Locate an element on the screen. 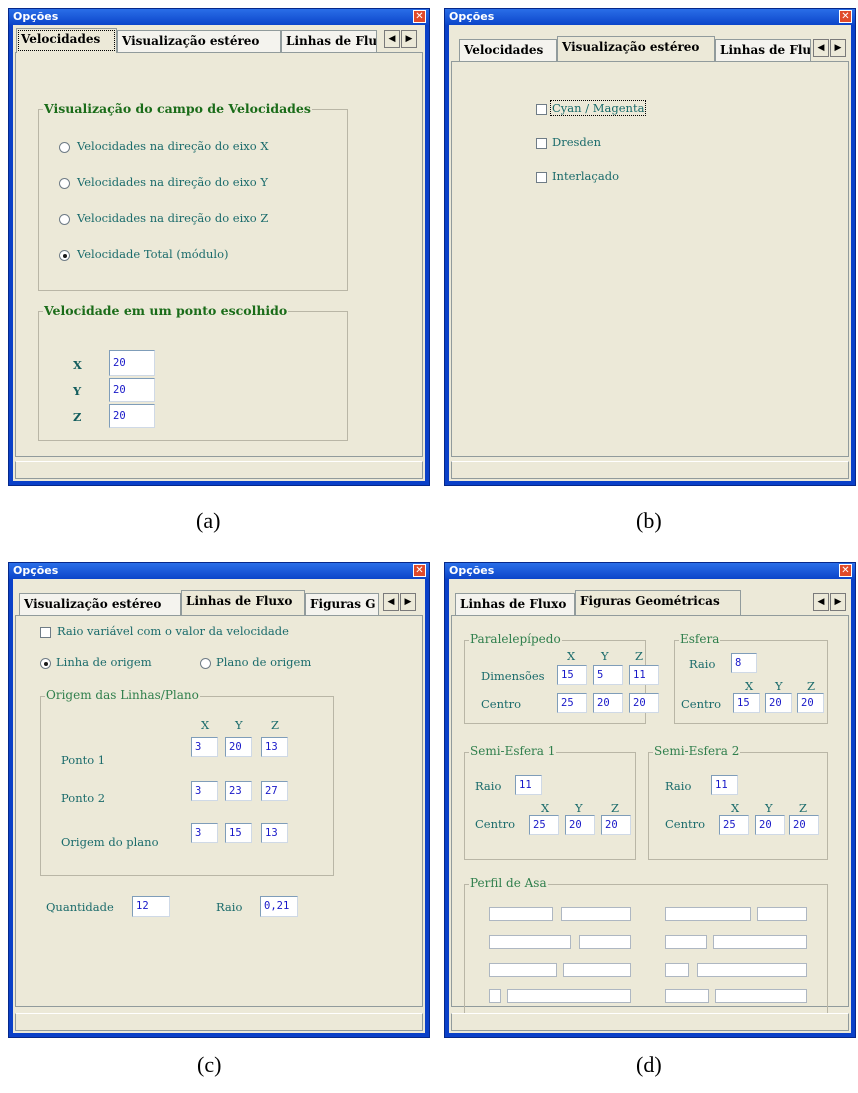 This screenshot has width=858, height=1093. ponto1-z-input: 13 is located at coordinates (274, 747).